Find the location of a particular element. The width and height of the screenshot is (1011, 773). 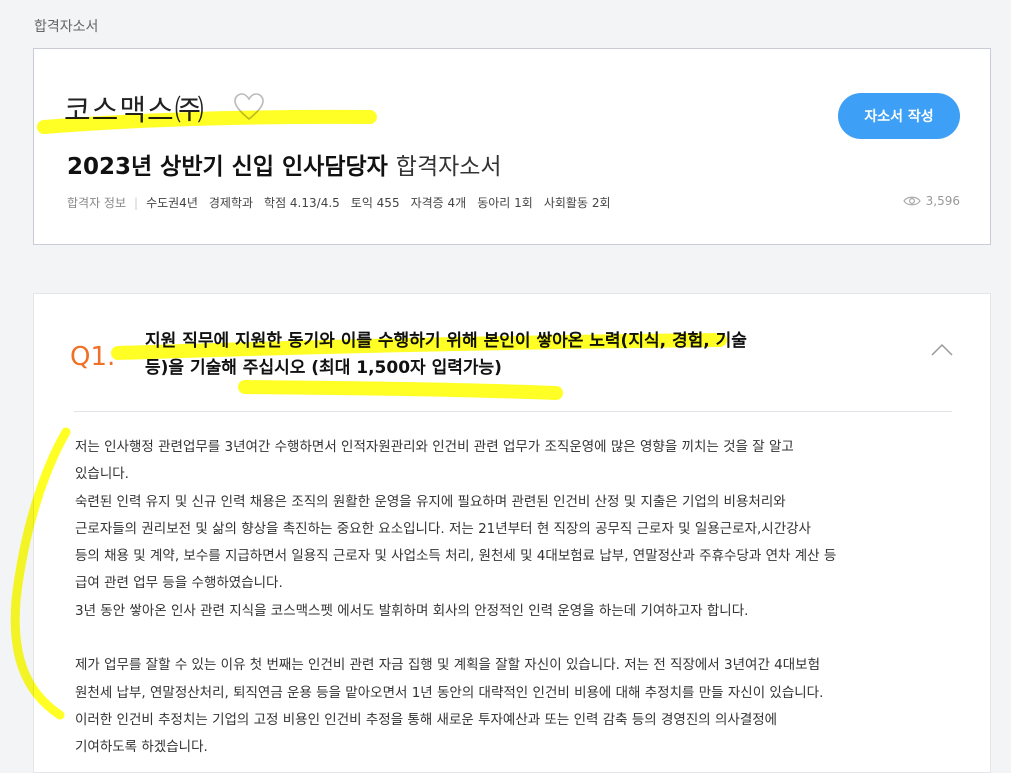

breadcrumb: 합격자소서 is located at coordinates (66, 27).